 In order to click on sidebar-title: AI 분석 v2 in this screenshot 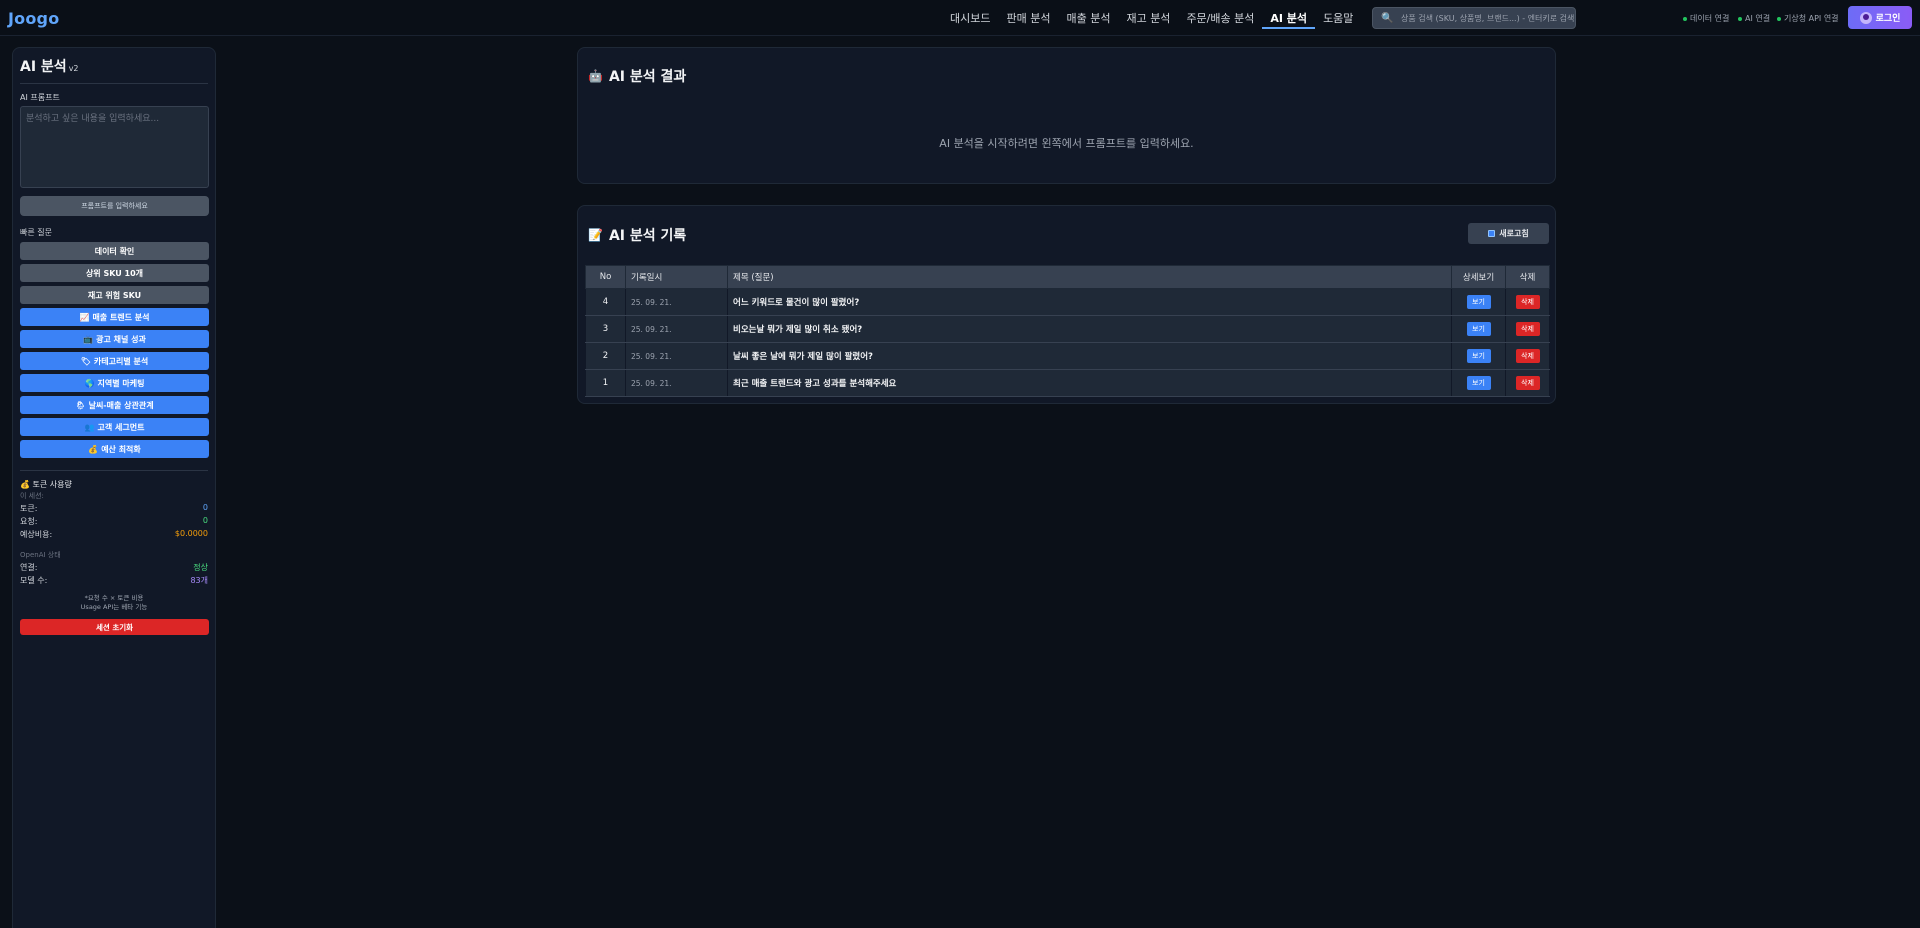, I will do `click(49, 67)`.